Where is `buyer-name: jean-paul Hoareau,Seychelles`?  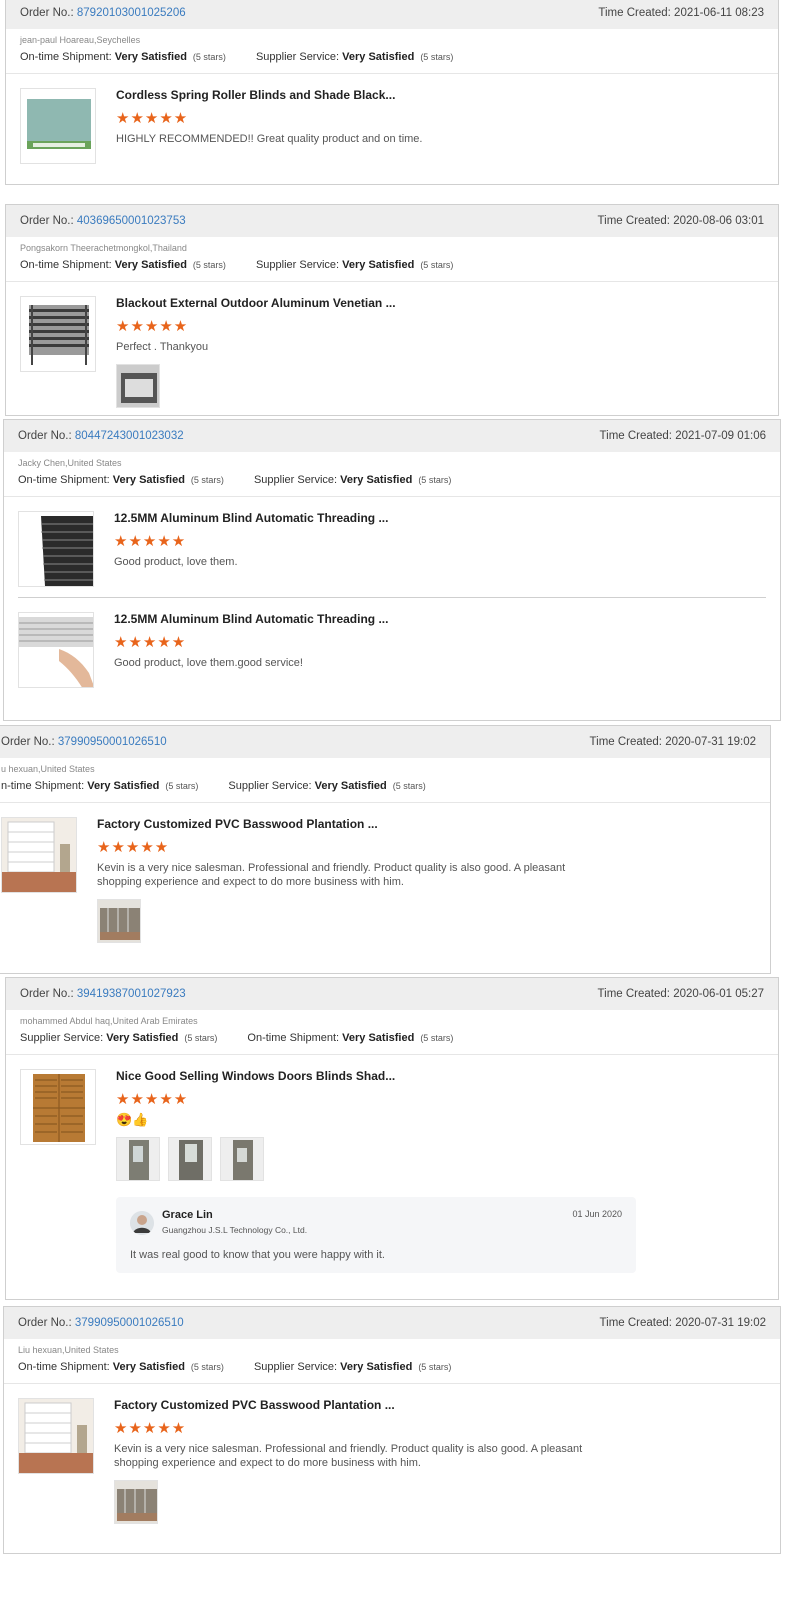
buyer-name: jean-paul Hoareau,Seychelles is located at coordinates (80, 40).